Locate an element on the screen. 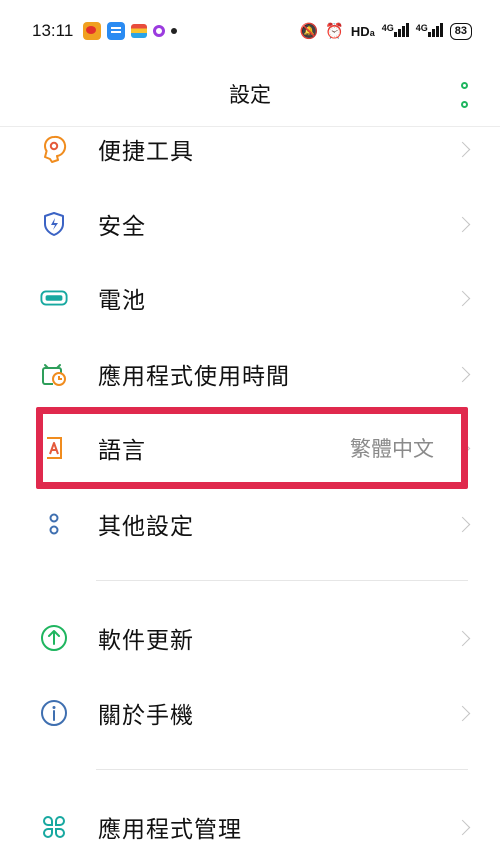  battery-icon is located at coordinates (54, 298).